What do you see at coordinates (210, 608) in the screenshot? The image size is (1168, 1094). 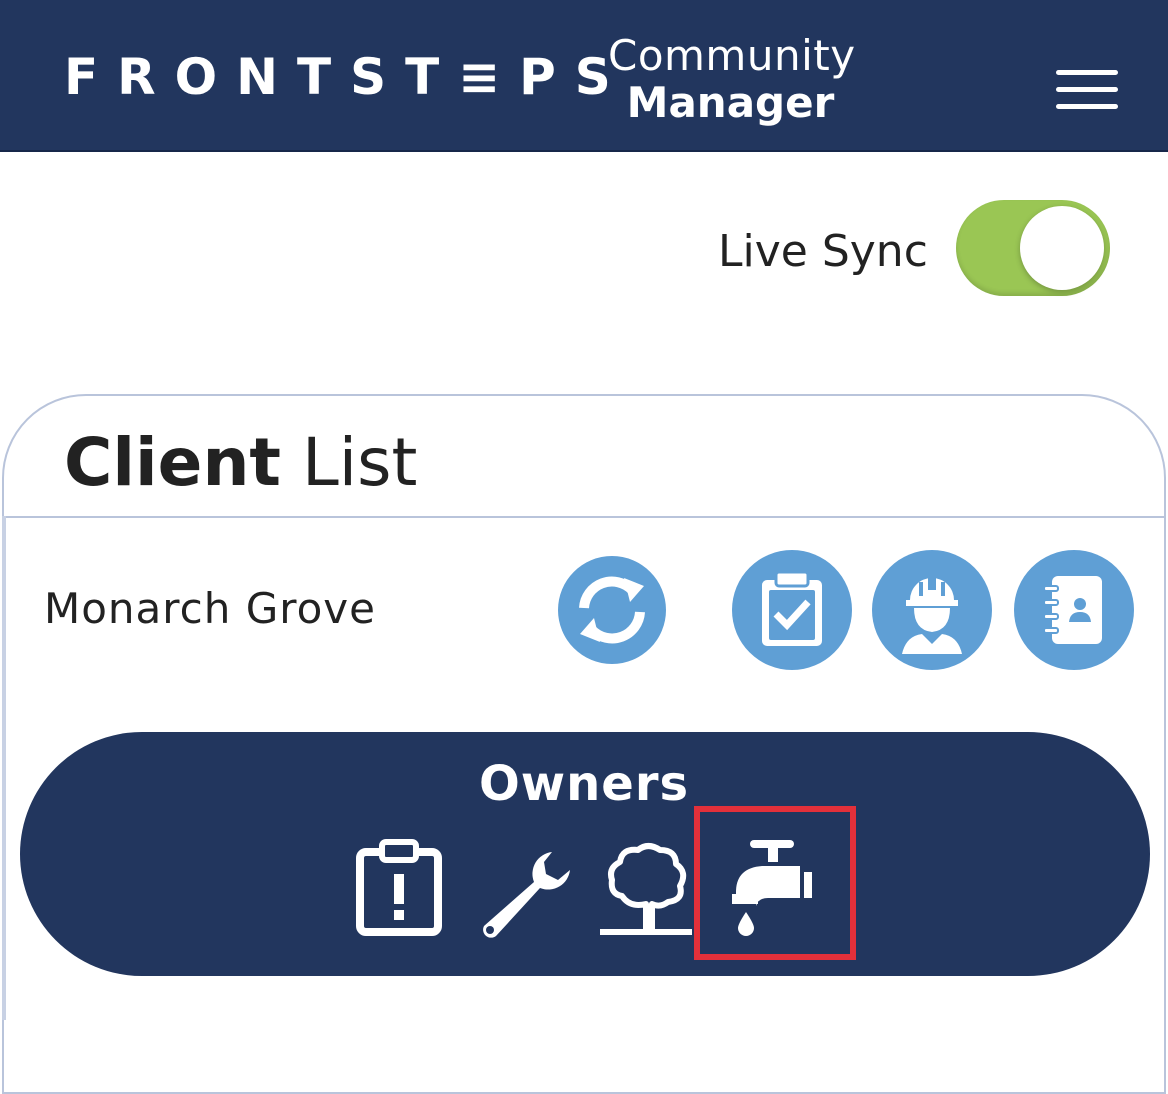 I see `client-name: Monarch Grove` at bounding box center [210, 608].